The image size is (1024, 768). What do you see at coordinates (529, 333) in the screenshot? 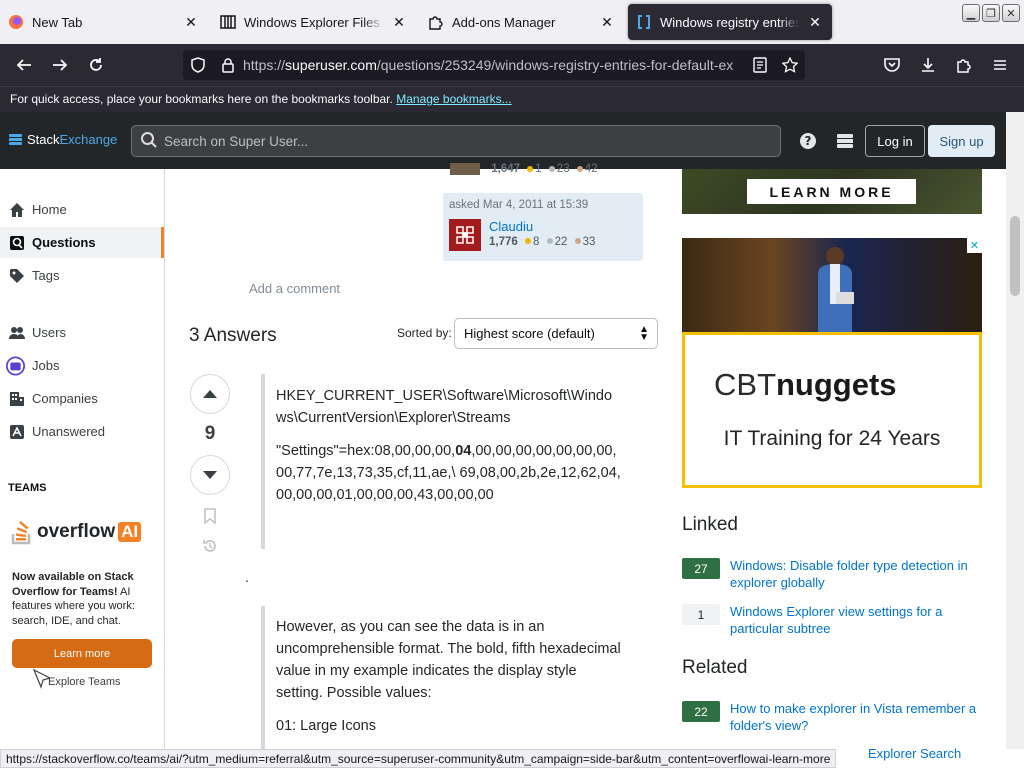
I see `sort-selected-value: Highest score (default)` at bounding box center [529, 333].